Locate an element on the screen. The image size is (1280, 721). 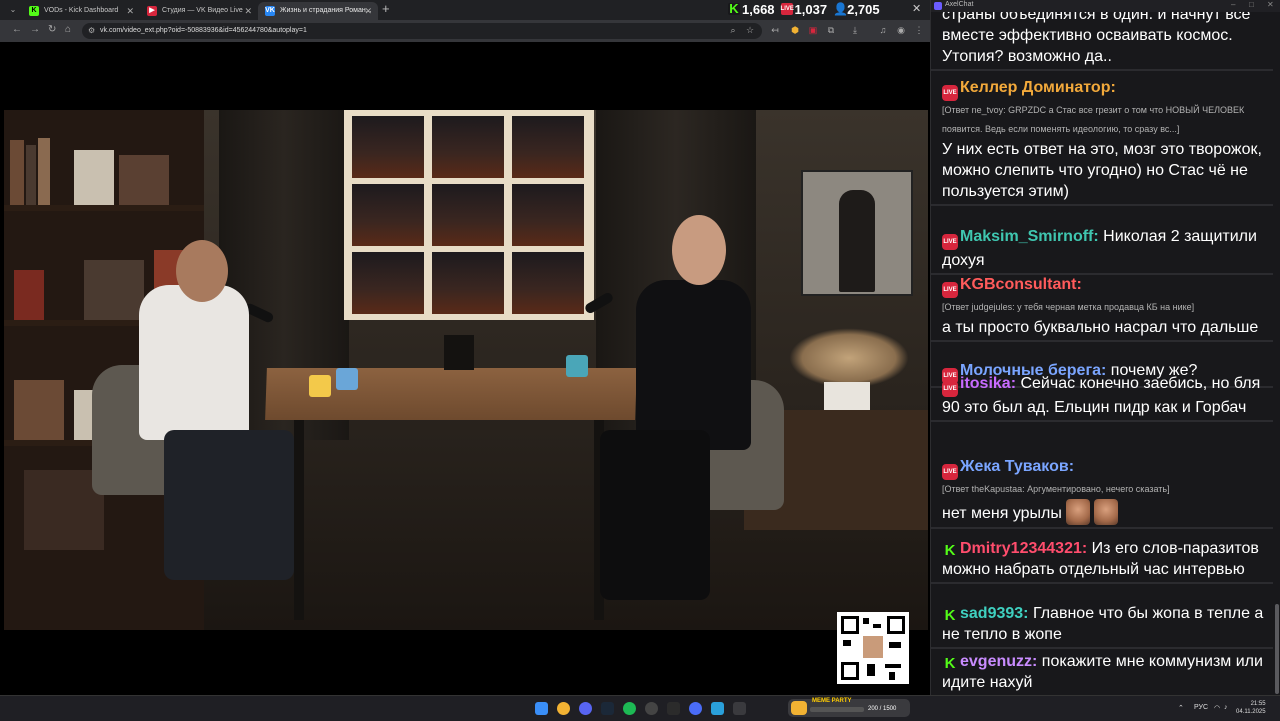
chat-username: Жека Туваков: is located at coordinates (1017, 466).